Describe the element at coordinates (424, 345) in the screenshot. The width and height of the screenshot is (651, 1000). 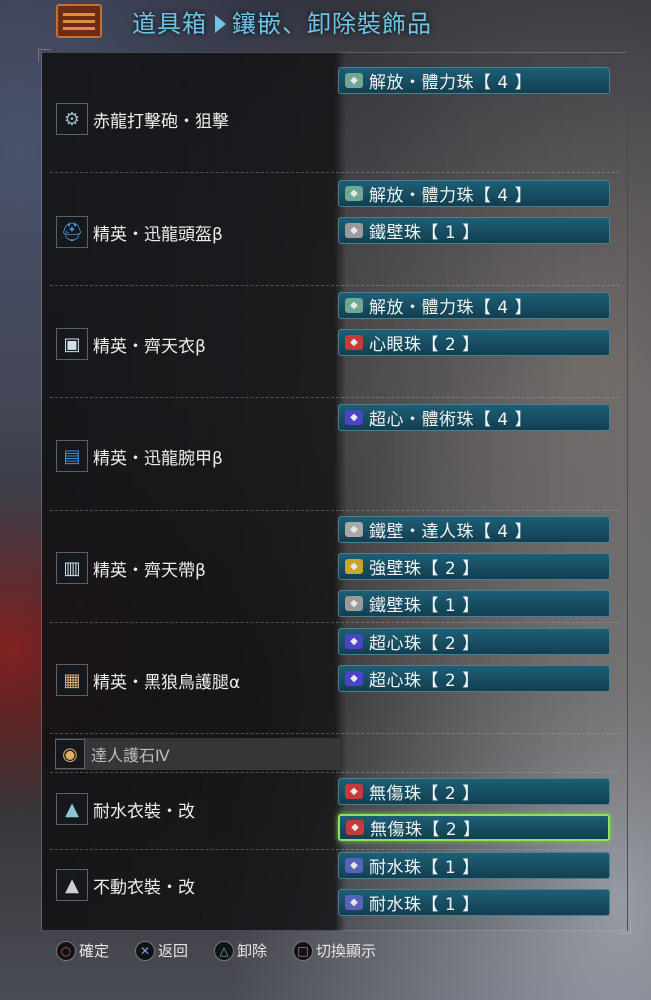
I see `slot-label: 心眼珠【 2 】` at that location.